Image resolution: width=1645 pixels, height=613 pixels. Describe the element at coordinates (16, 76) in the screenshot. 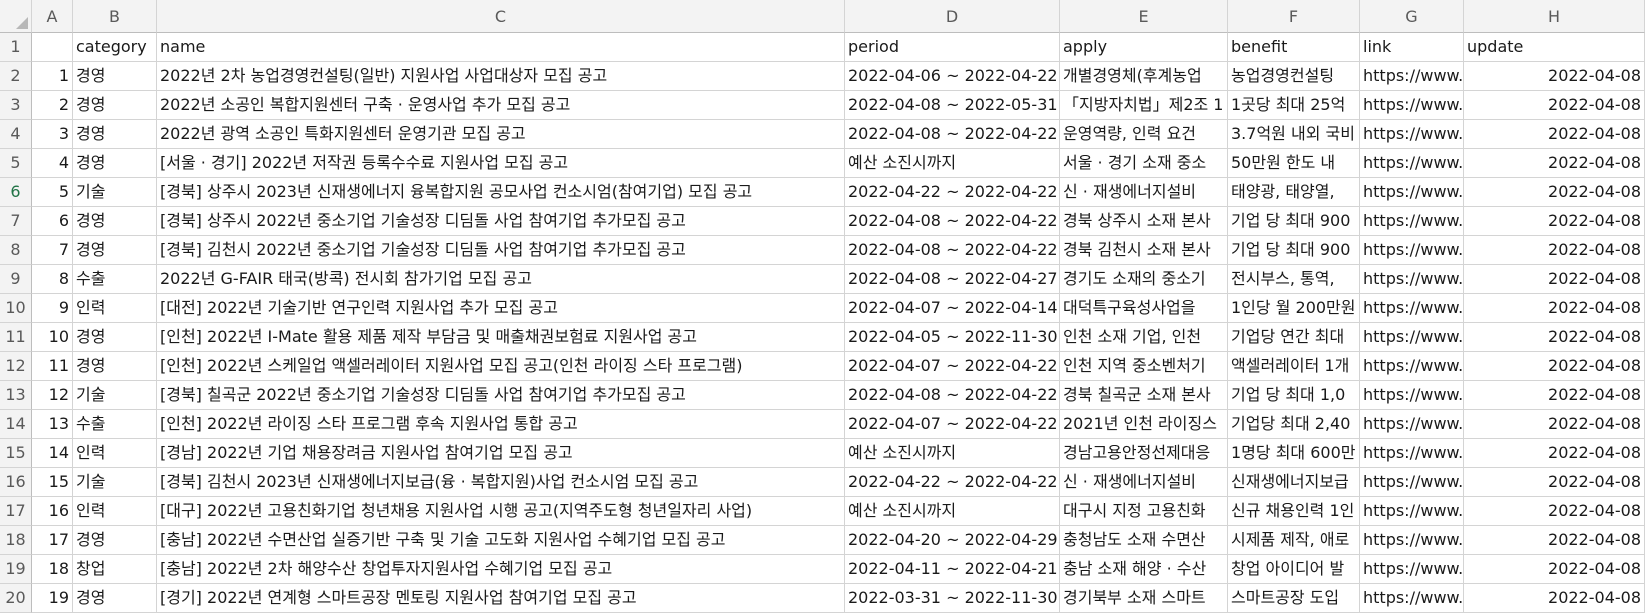

I see `row-number-header: 2` at that location.